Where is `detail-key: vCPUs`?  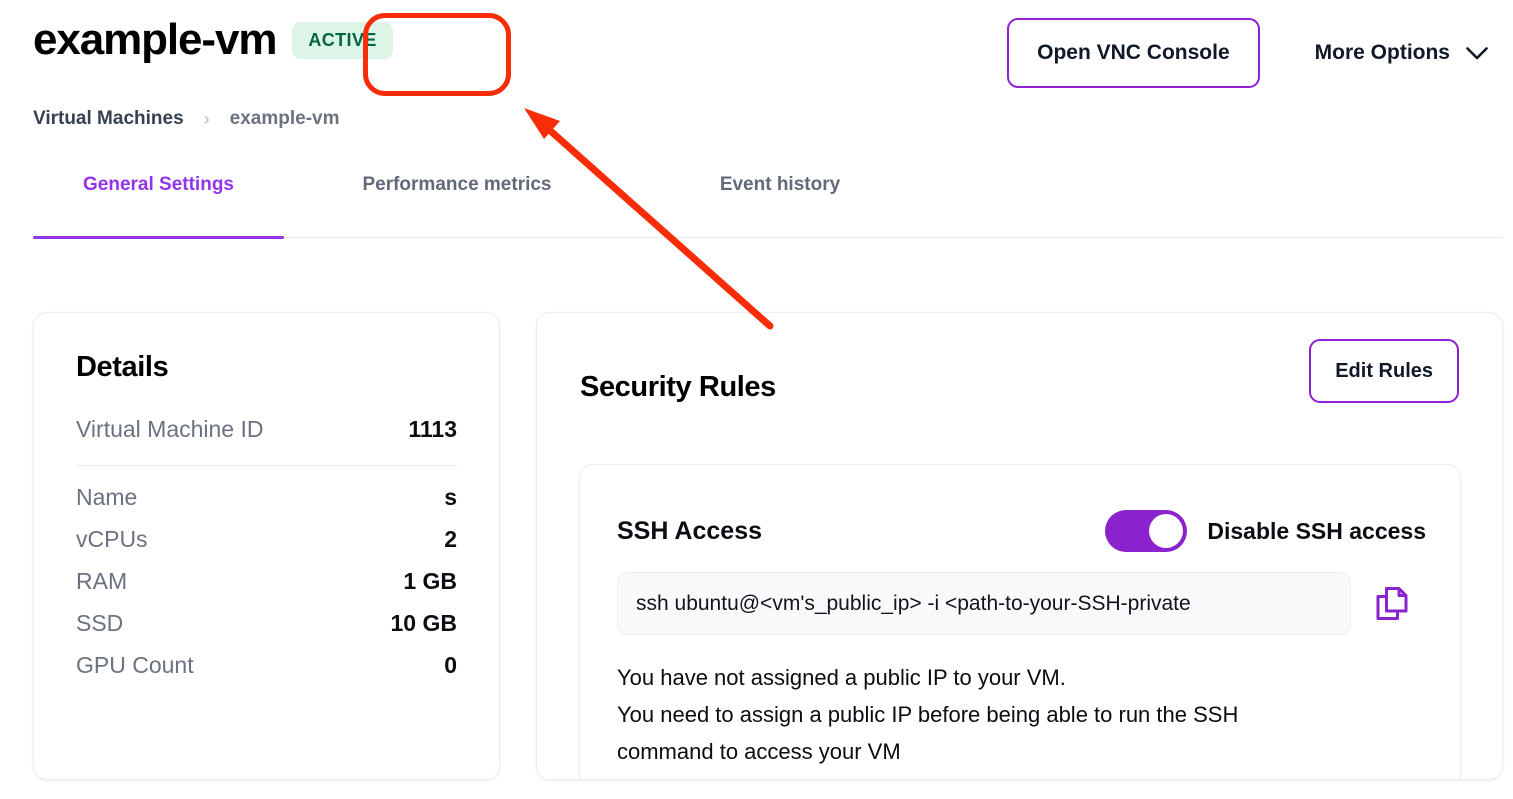 detail-key: vCPUs is located at coordinates (112, 539).